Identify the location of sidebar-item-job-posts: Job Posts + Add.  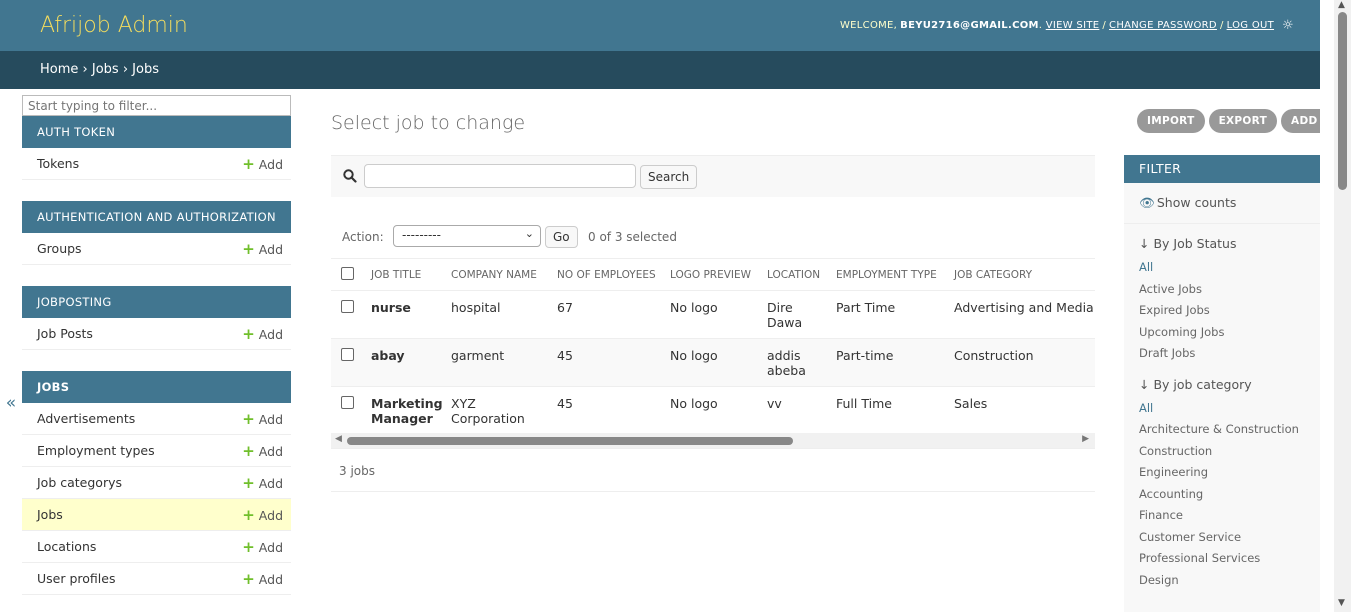
(156, 334).